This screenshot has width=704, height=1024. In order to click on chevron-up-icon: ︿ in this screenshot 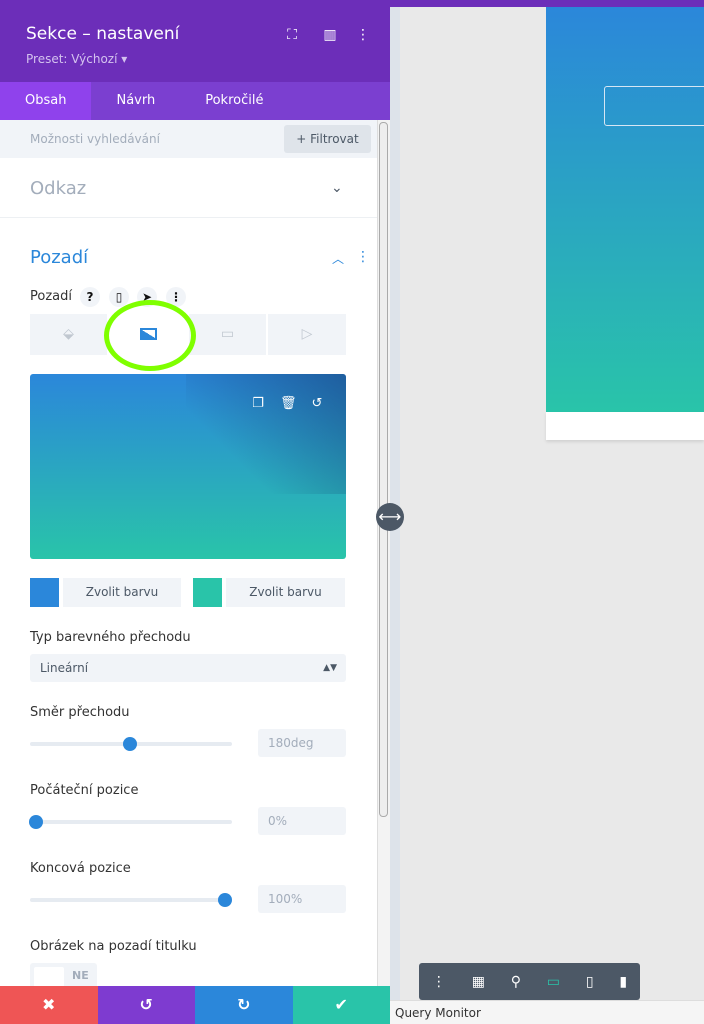, I will do `click(338, 258)`.